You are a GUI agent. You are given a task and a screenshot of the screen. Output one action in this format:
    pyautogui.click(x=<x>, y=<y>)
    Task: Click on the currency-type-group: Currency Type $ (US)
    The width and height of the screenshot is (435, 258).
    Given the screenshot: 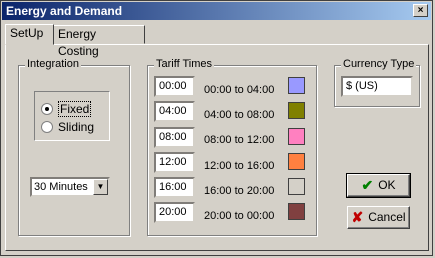 What is the action you would take?
    pyautogui.click(x=377, y=82)
    